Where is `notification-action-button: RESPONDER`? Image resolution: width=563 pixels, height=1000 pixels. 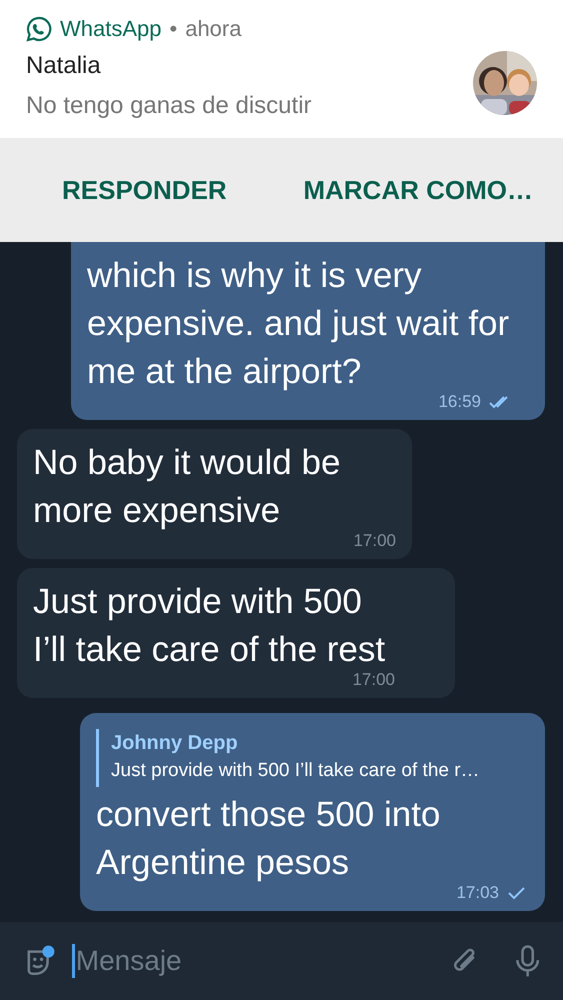
notification-action-button: RESPONDER is located at coordinates (144, 190).